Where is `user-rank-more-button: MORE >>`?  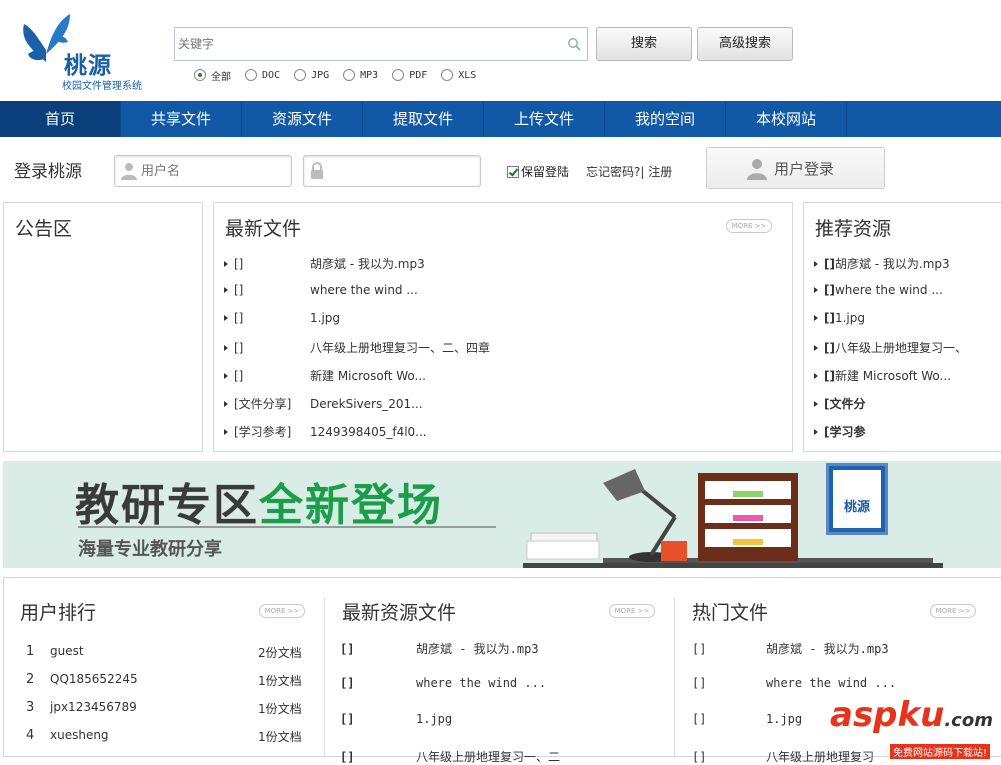 user-rank-more-button: MORE >> is located at coordinates (282, 611).